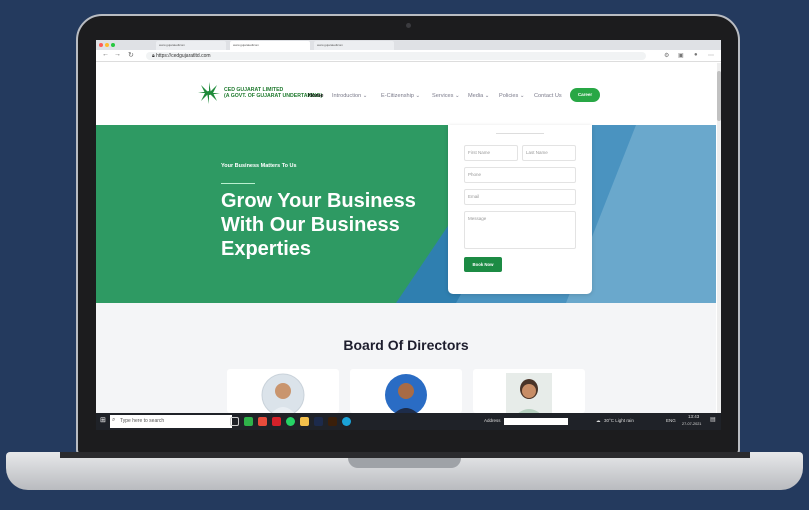  Describe the element at coordinates (105, 54) in the screenshot. I see `back-icon: ←` at that location.